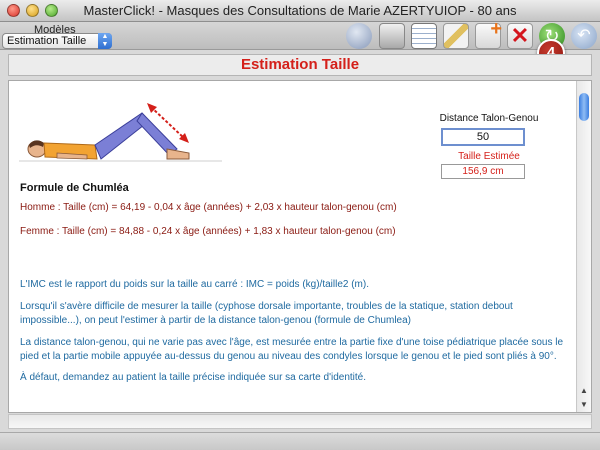 This screenshot has width=600, height=450. What do you see at coordinates (13, 10) in the screenshot?
I see `close-window-button` at bounding box center [13, 10].